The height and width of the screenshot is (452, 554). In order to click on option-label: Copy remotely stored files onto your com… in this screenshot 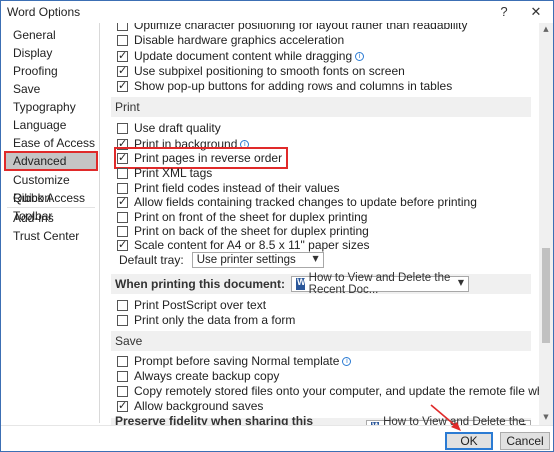, I will do `click(336, 391)`.